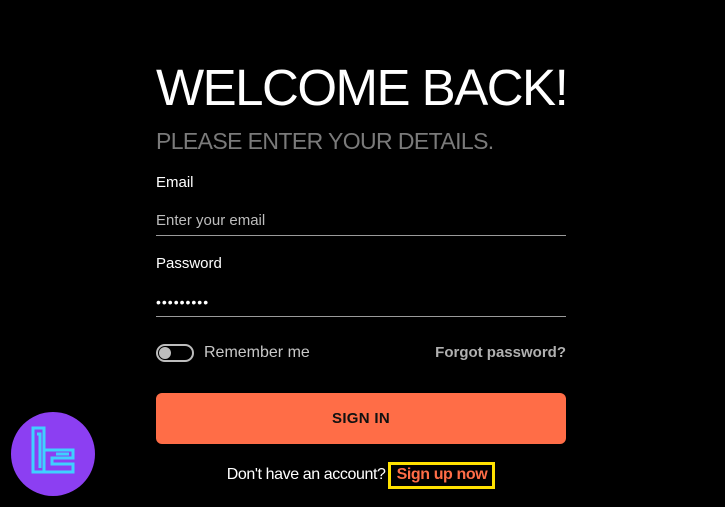 Image resolution: width=725 pixels, height=507 pixels. What do you see at coordinates (441, 475) in the screenshot?
I see `sign-up-link: Sign up now` at bounding box center [441, 475].